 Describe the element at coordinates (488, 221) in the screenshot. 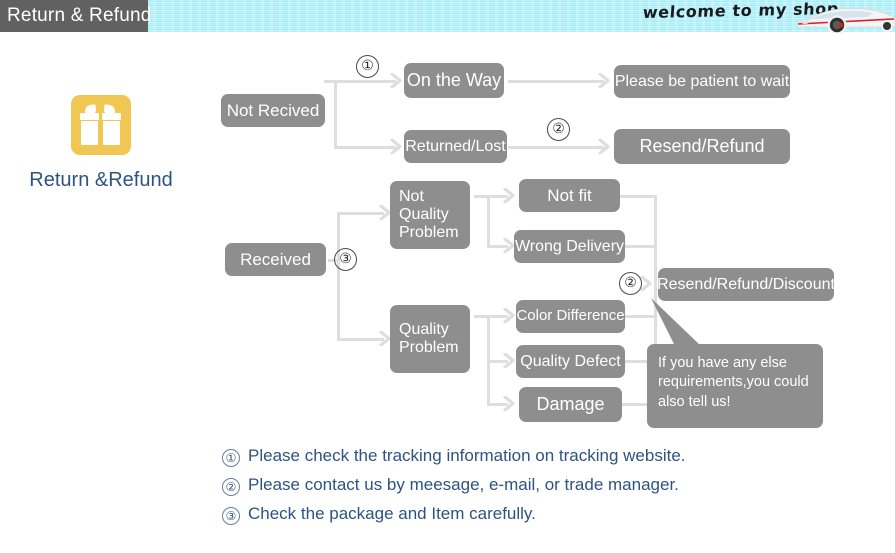

I see `connector-not-quality-split-vertical` at that location.